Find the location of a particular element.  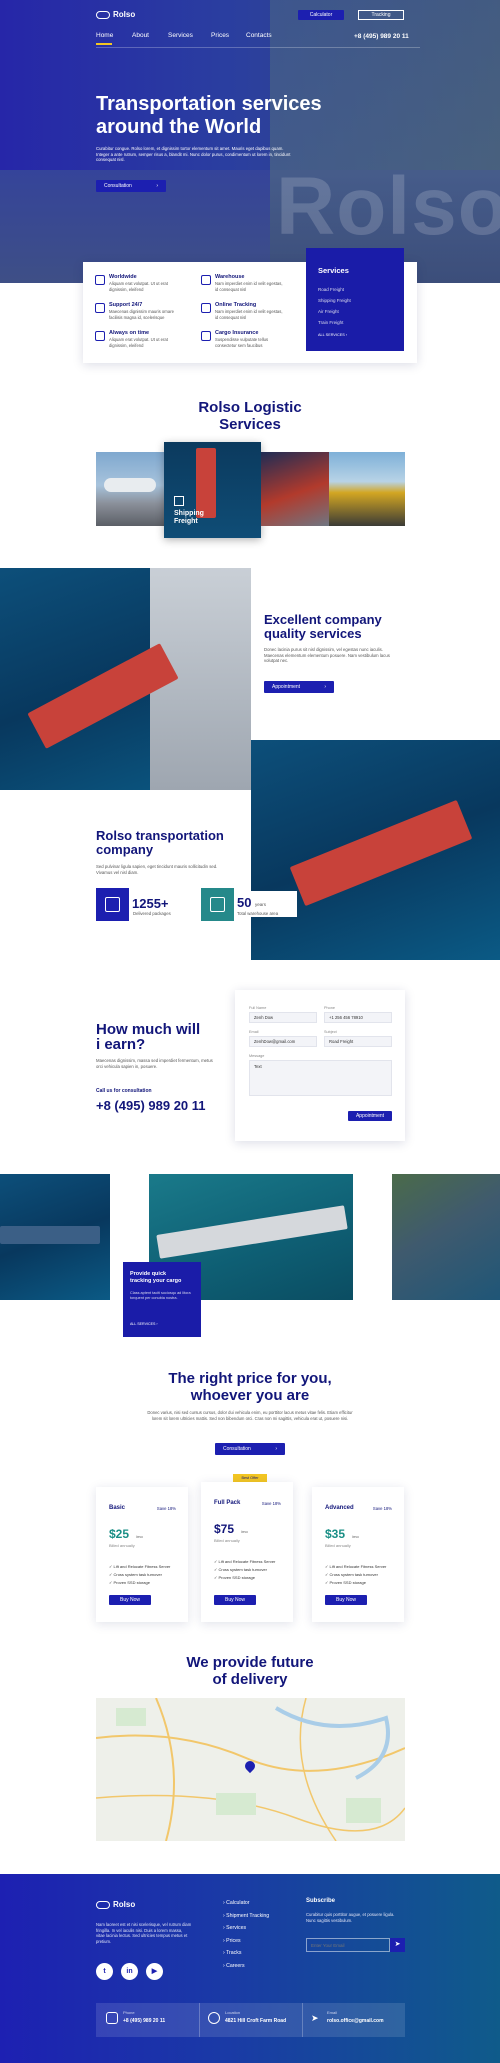

feature-title: Online Tracking is located at coordinates (236, 305).